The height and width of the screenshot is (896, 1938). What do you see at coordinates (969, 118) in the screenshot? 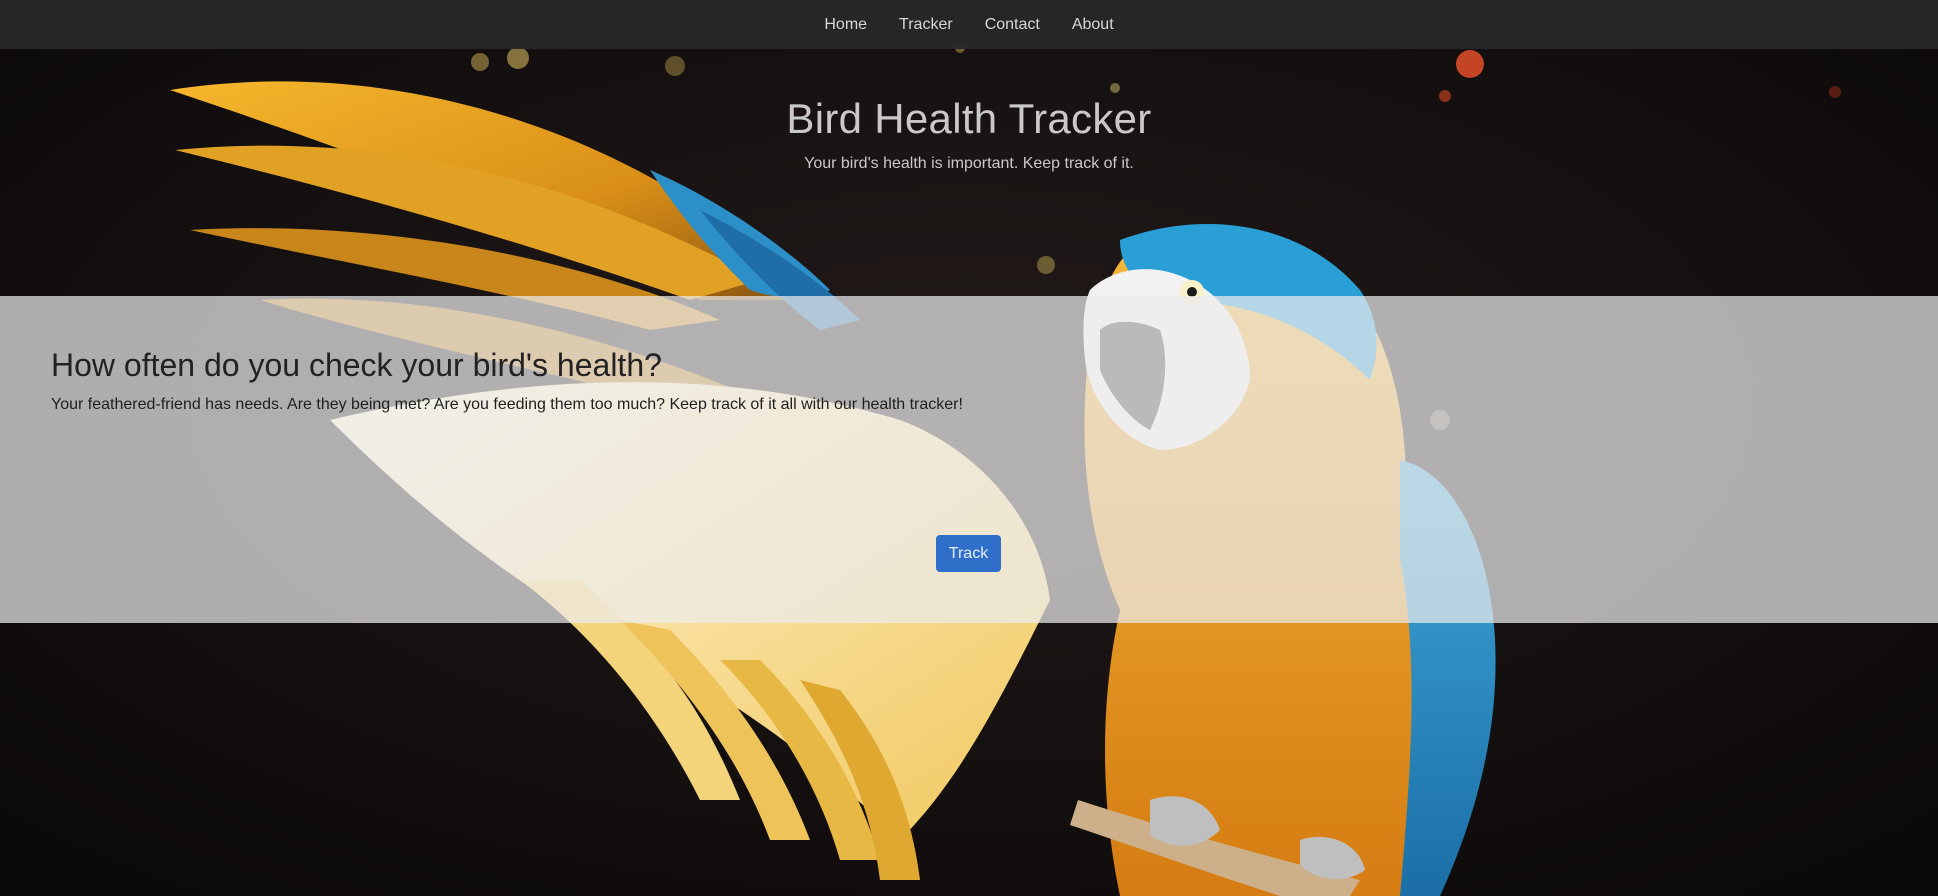
I see `page-title: Bird Health Tracker` at bounding box center [969, 118].